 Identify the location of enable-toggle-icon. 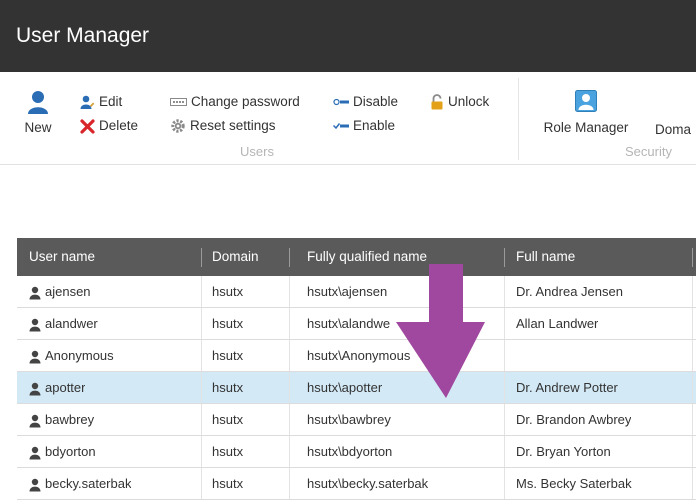
(341, 126).